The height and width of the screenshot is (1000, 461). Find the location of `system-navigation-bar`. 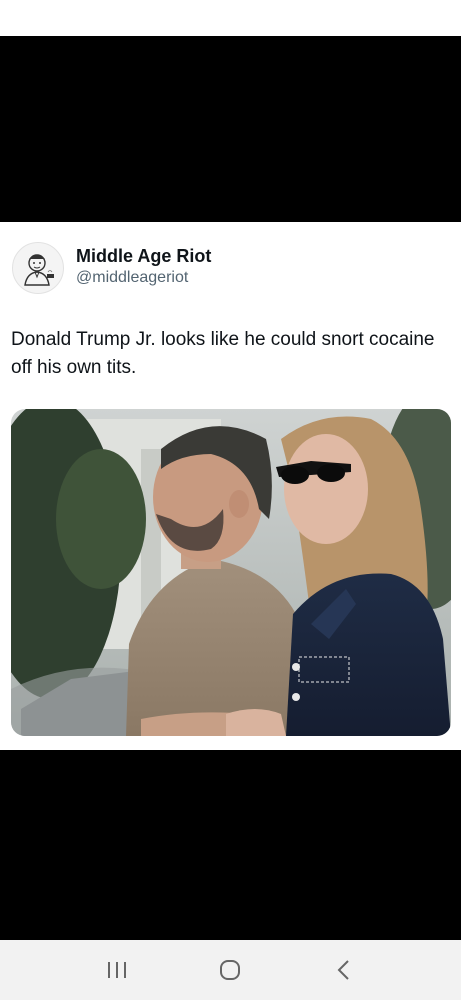

system-navigation-bar is located at coordinates (230, 970).